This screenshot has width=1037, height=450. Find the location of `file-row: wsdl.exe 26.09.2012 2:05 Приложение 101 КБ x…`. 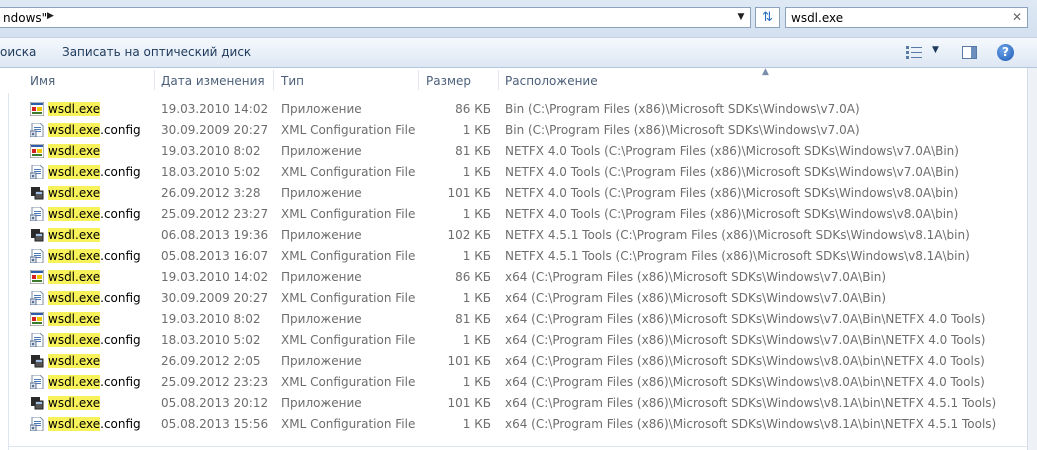

file-row: wsdl.exe 26.09.2012 2:05 Приложение 101 КБ x… is located at coordinates (518, 361).